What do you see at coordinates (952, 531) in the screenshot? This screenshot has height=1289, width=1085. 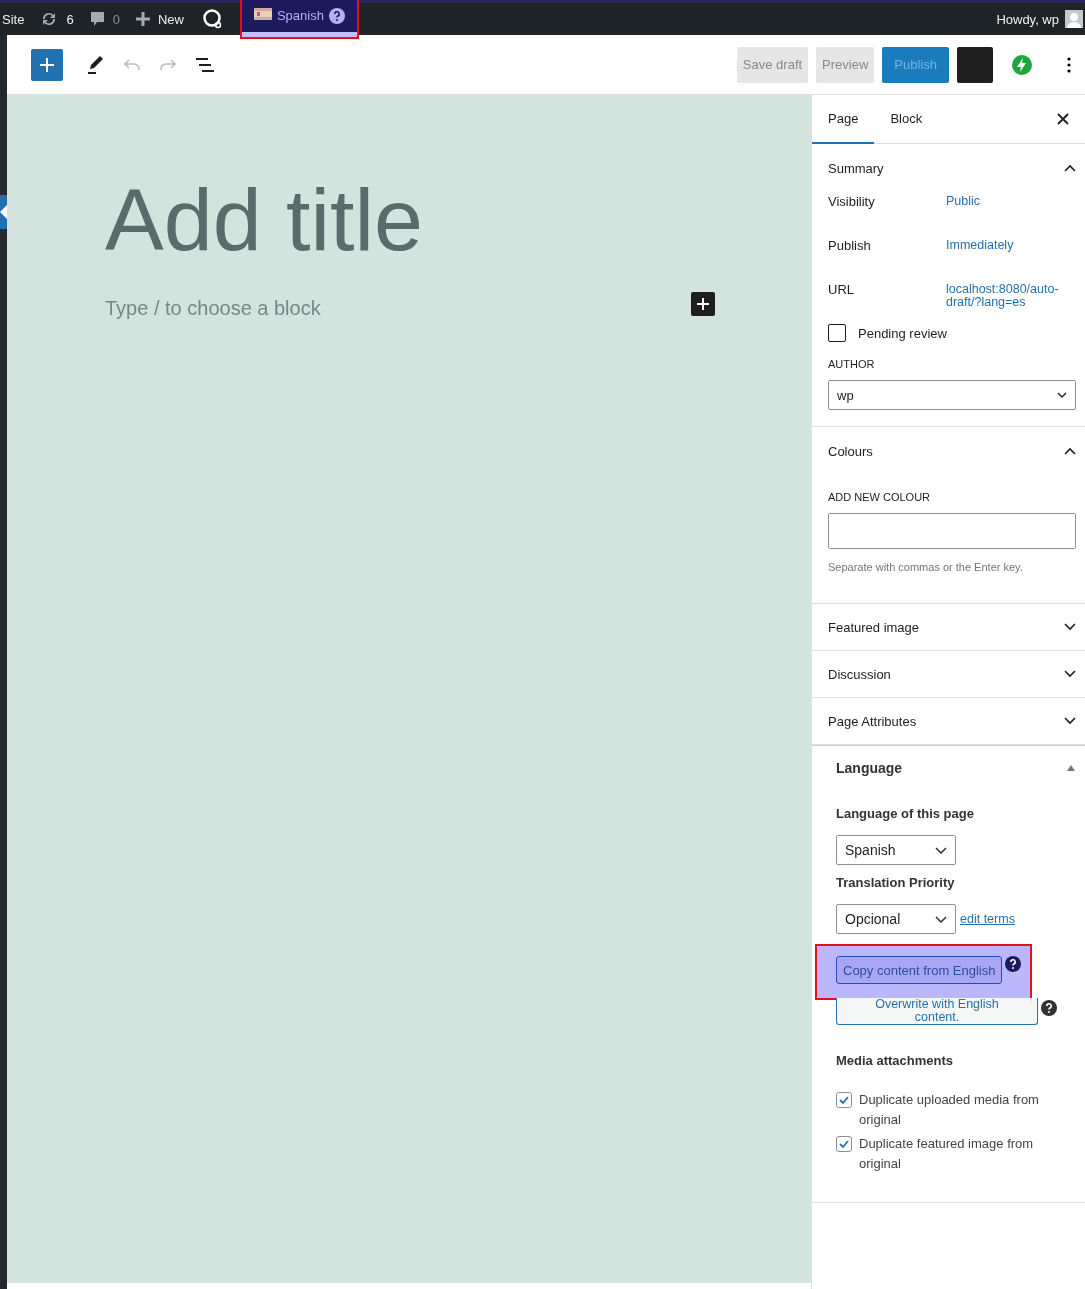 I see `colour-input-field` at bounding box center [952, 531].